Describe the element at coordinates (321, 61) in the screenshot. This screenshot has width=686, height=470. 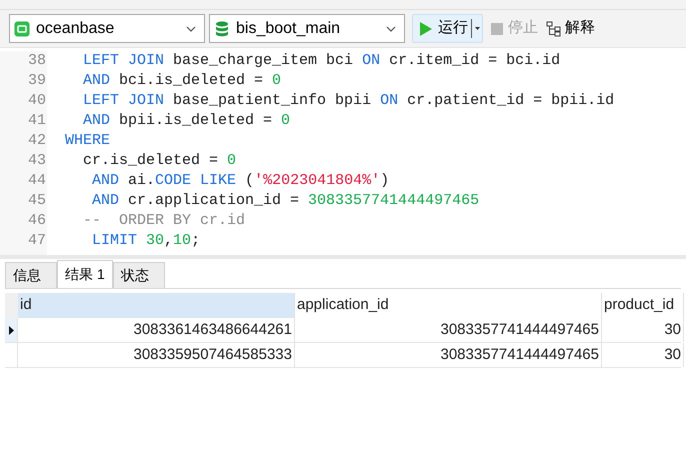
I see `code-line: LEFT JOIN base_charge_item bci ON cr.item_id = bci.id` at that location.